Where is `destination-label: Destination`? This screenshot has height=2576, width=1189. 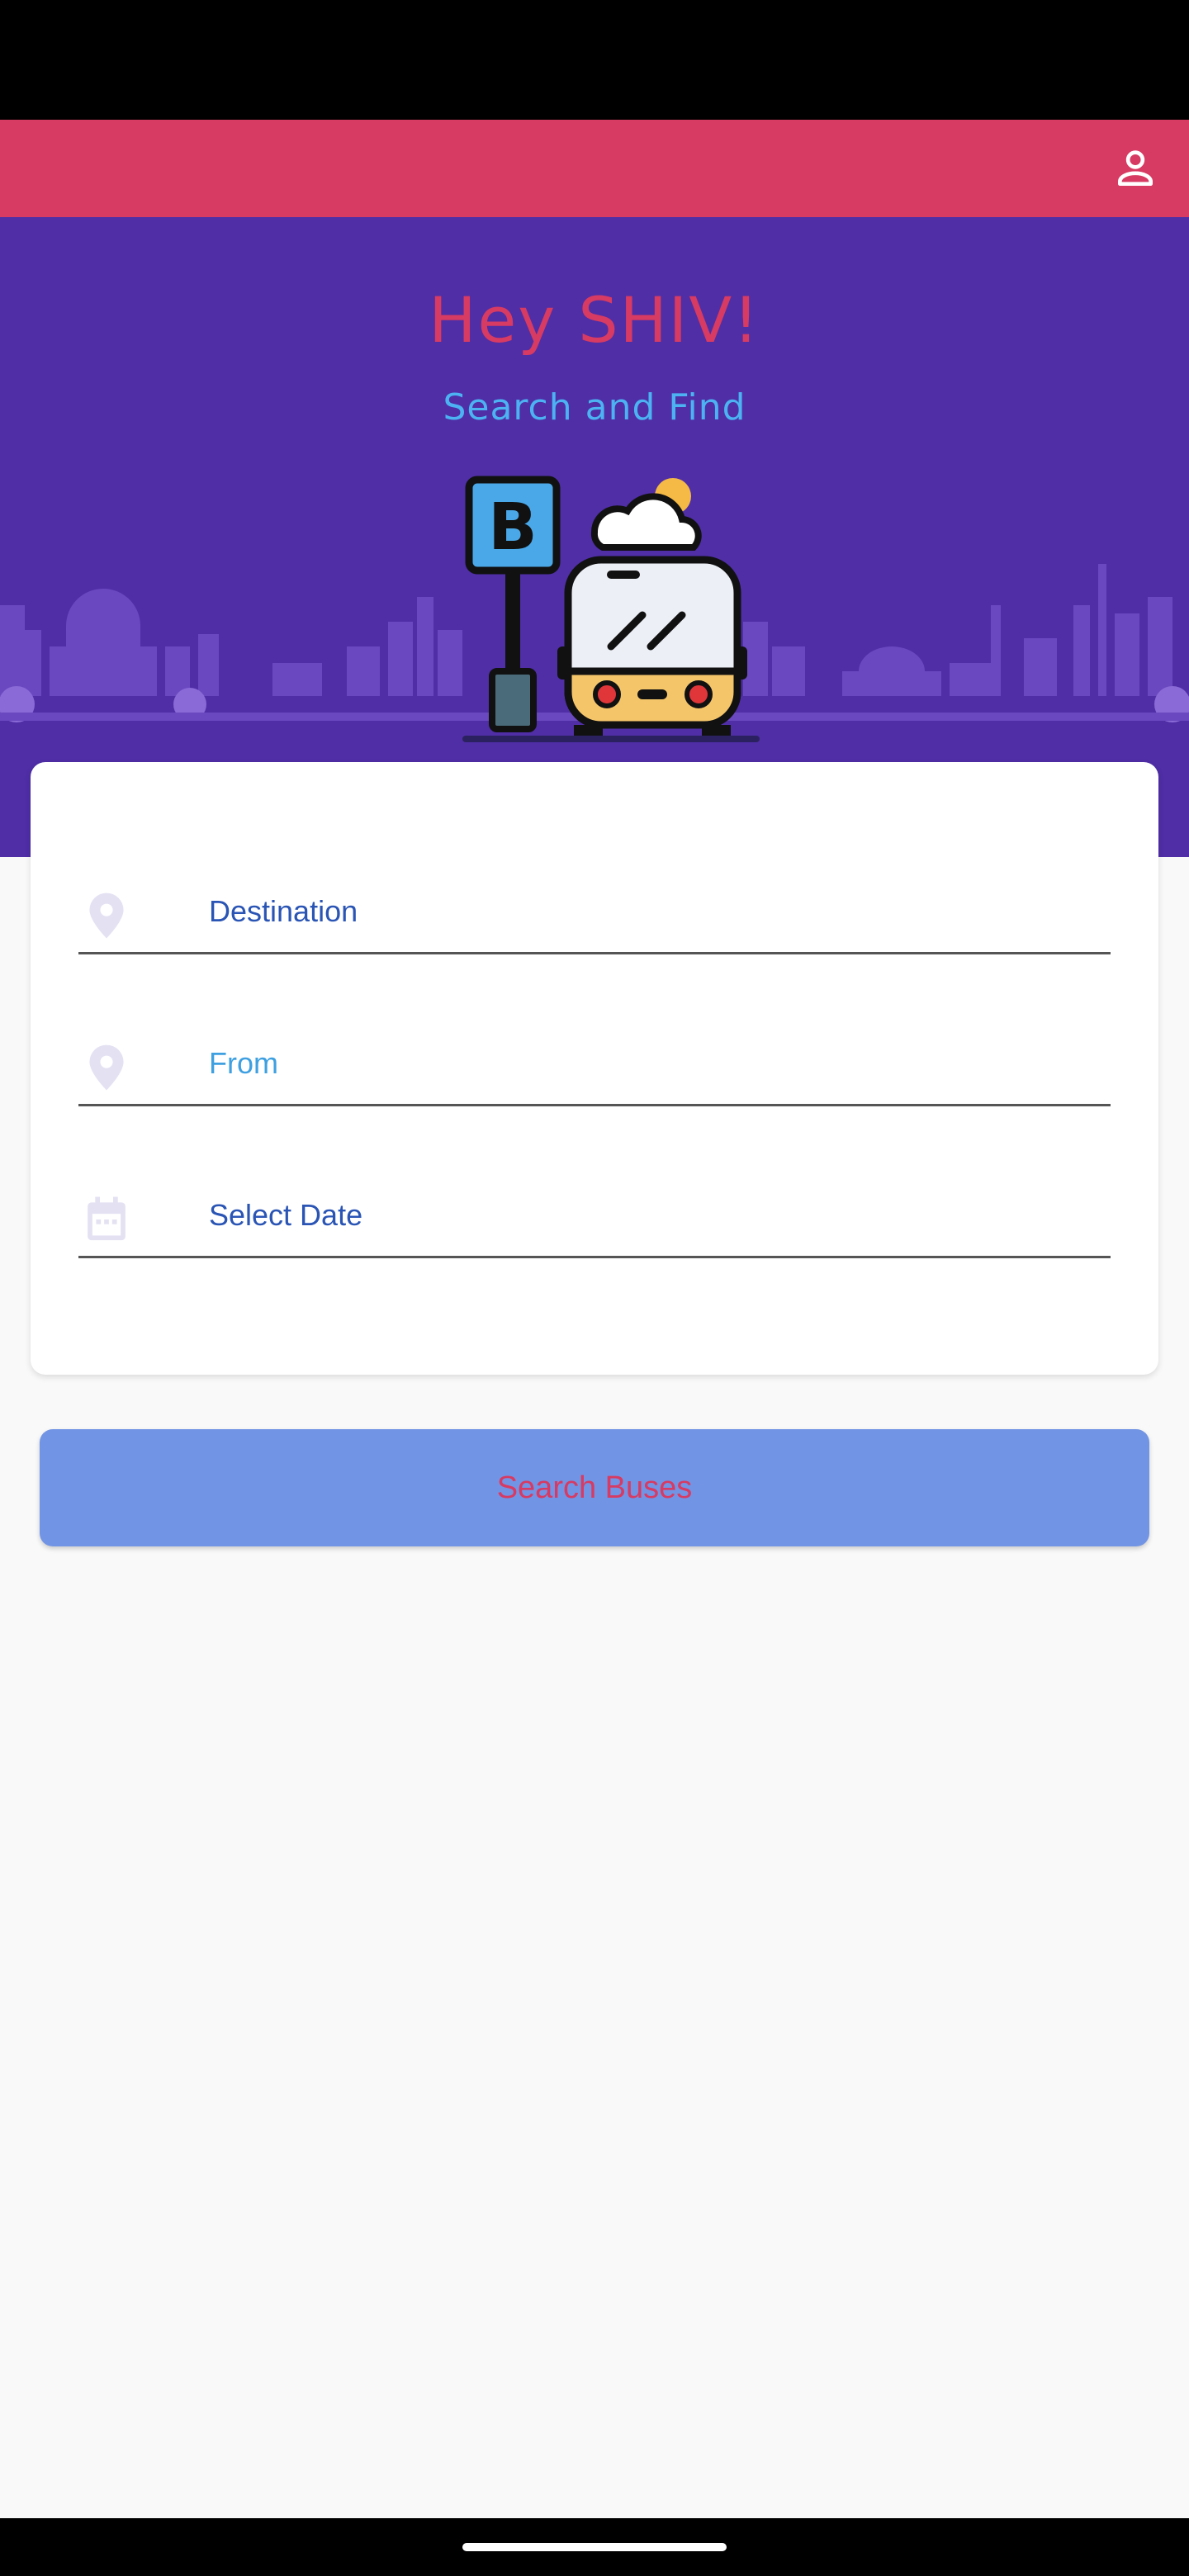
destination-label: Destination is located at coordinates (283, 911).